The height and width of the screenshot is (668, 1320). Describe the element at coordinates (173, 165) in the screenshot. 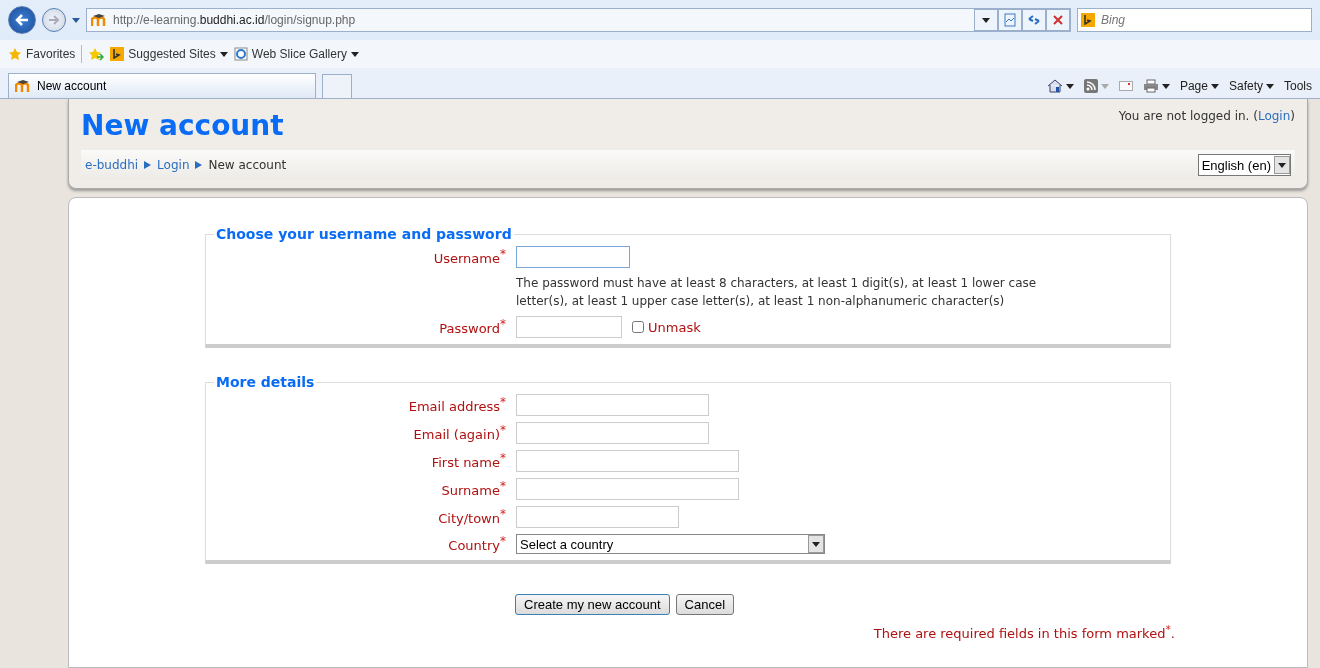

I see `breadcrumb-link: Login` at that location.